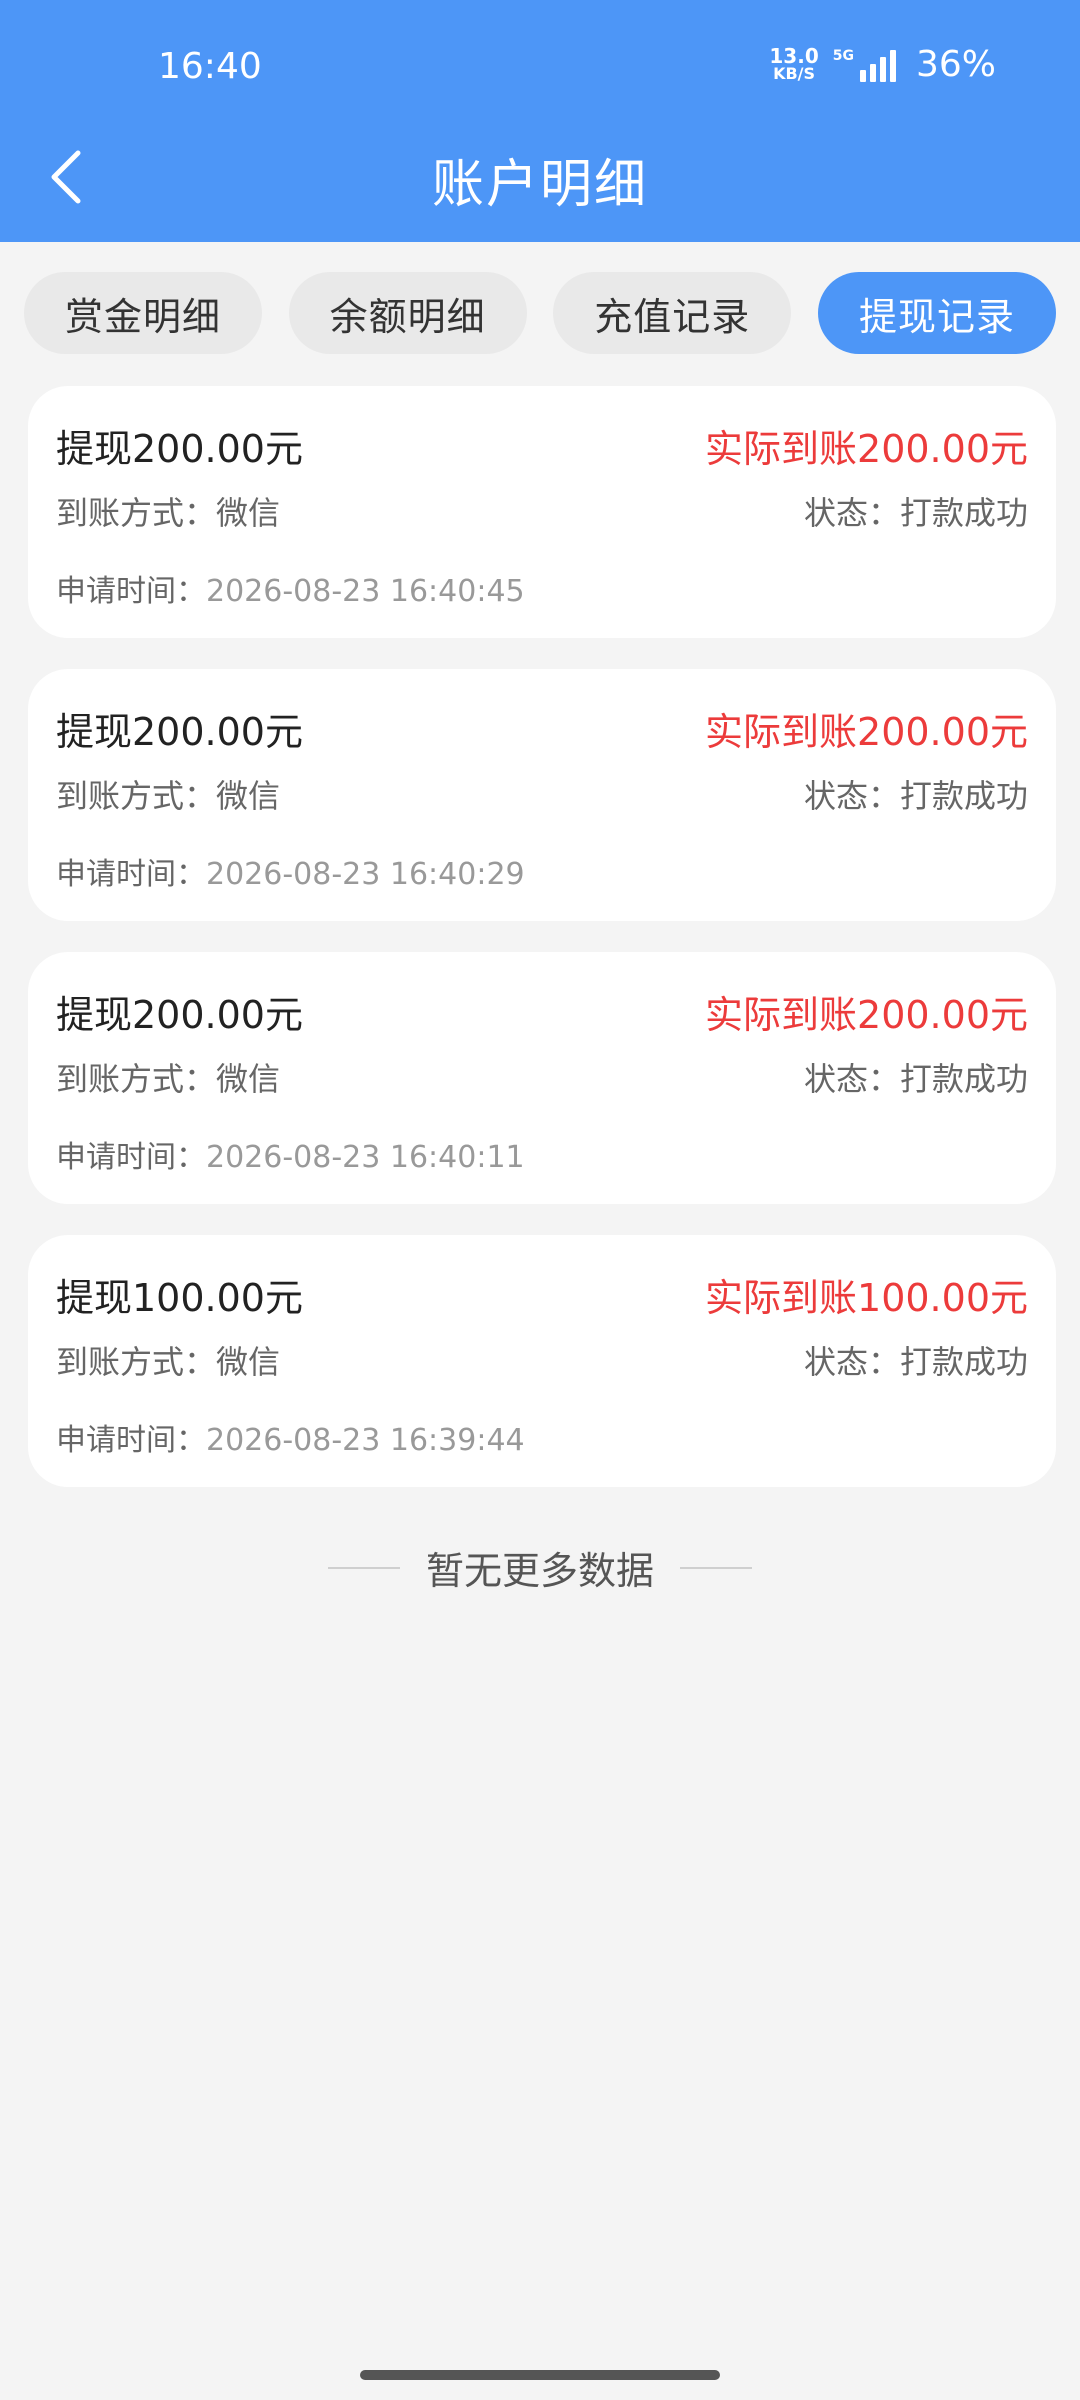 The image size is (1080, 2400). Describe the element at coordinates (539, 1571) in the screenshot. I see `no-more-data-text: 暂无更多数据` at that location.